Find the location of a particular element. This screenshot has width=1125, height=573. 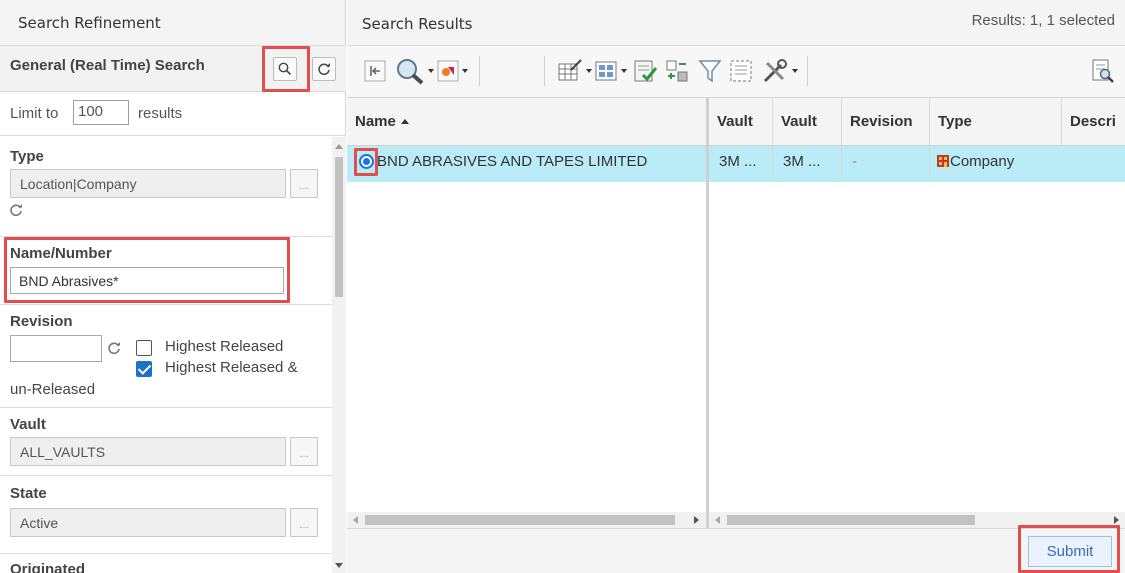

type-refresh-icon is located at coordinates (16, 210).